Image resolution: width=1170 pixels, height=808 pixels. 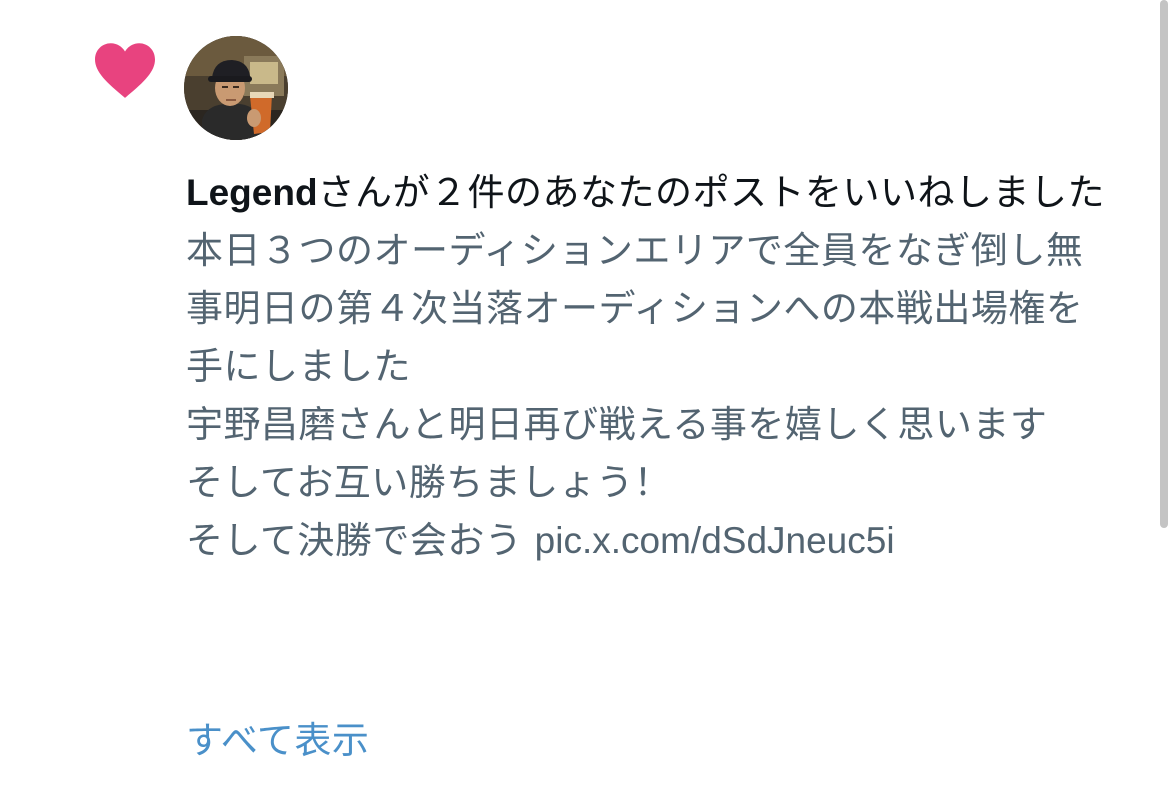 I want to click on avatar-image, so click(x=236, y=88).